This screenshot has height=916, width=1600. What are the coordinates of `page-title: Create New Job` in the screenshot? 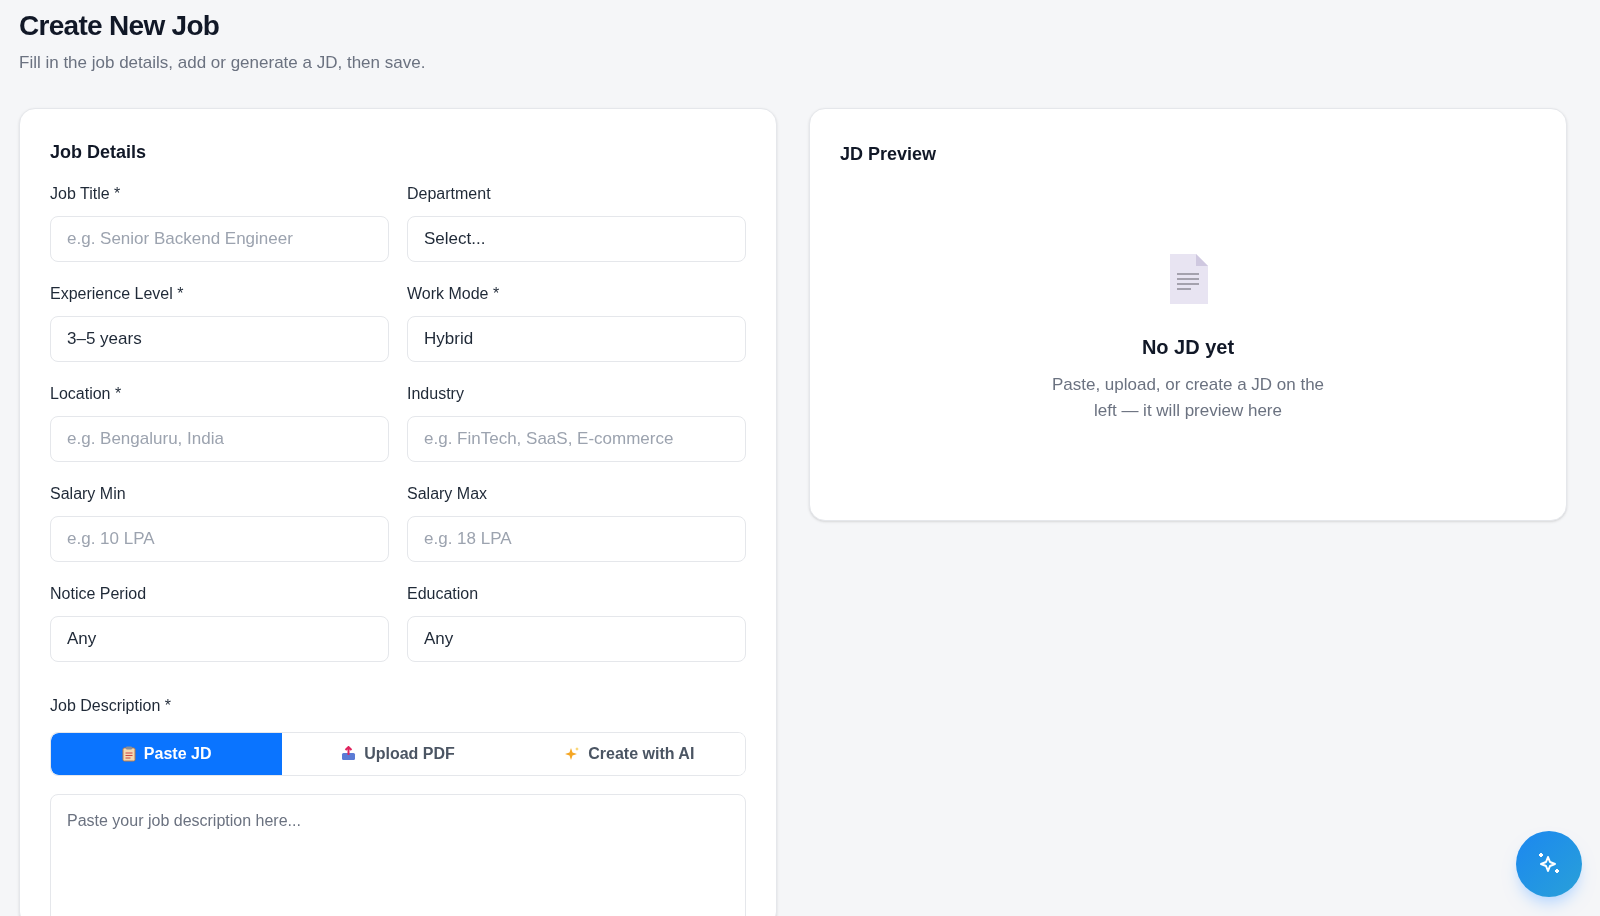 It's located at (120, 26).